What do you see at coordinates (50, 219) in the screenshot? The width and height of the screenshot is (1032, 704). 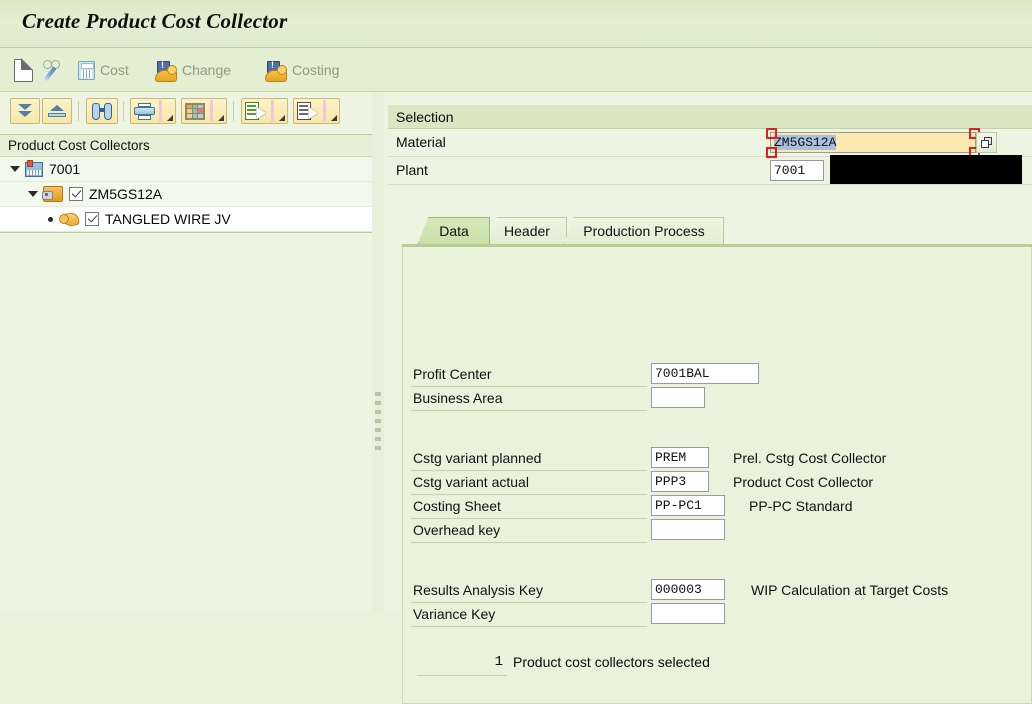 I see `bullet-icon` at bounding box center [50, 219].